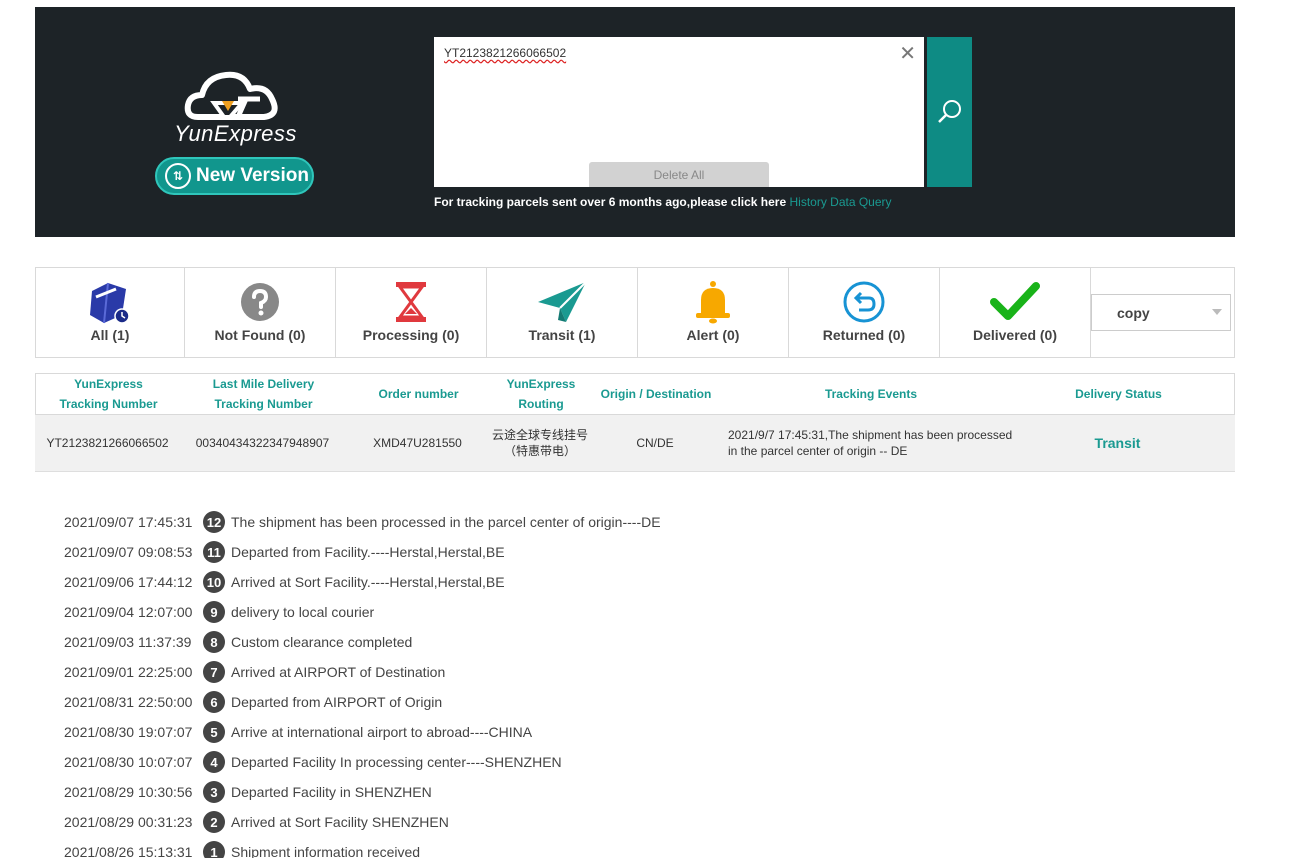 The image size is (1296, 858). I want to click on tab-processing: Processing (0), so click(411, 312).